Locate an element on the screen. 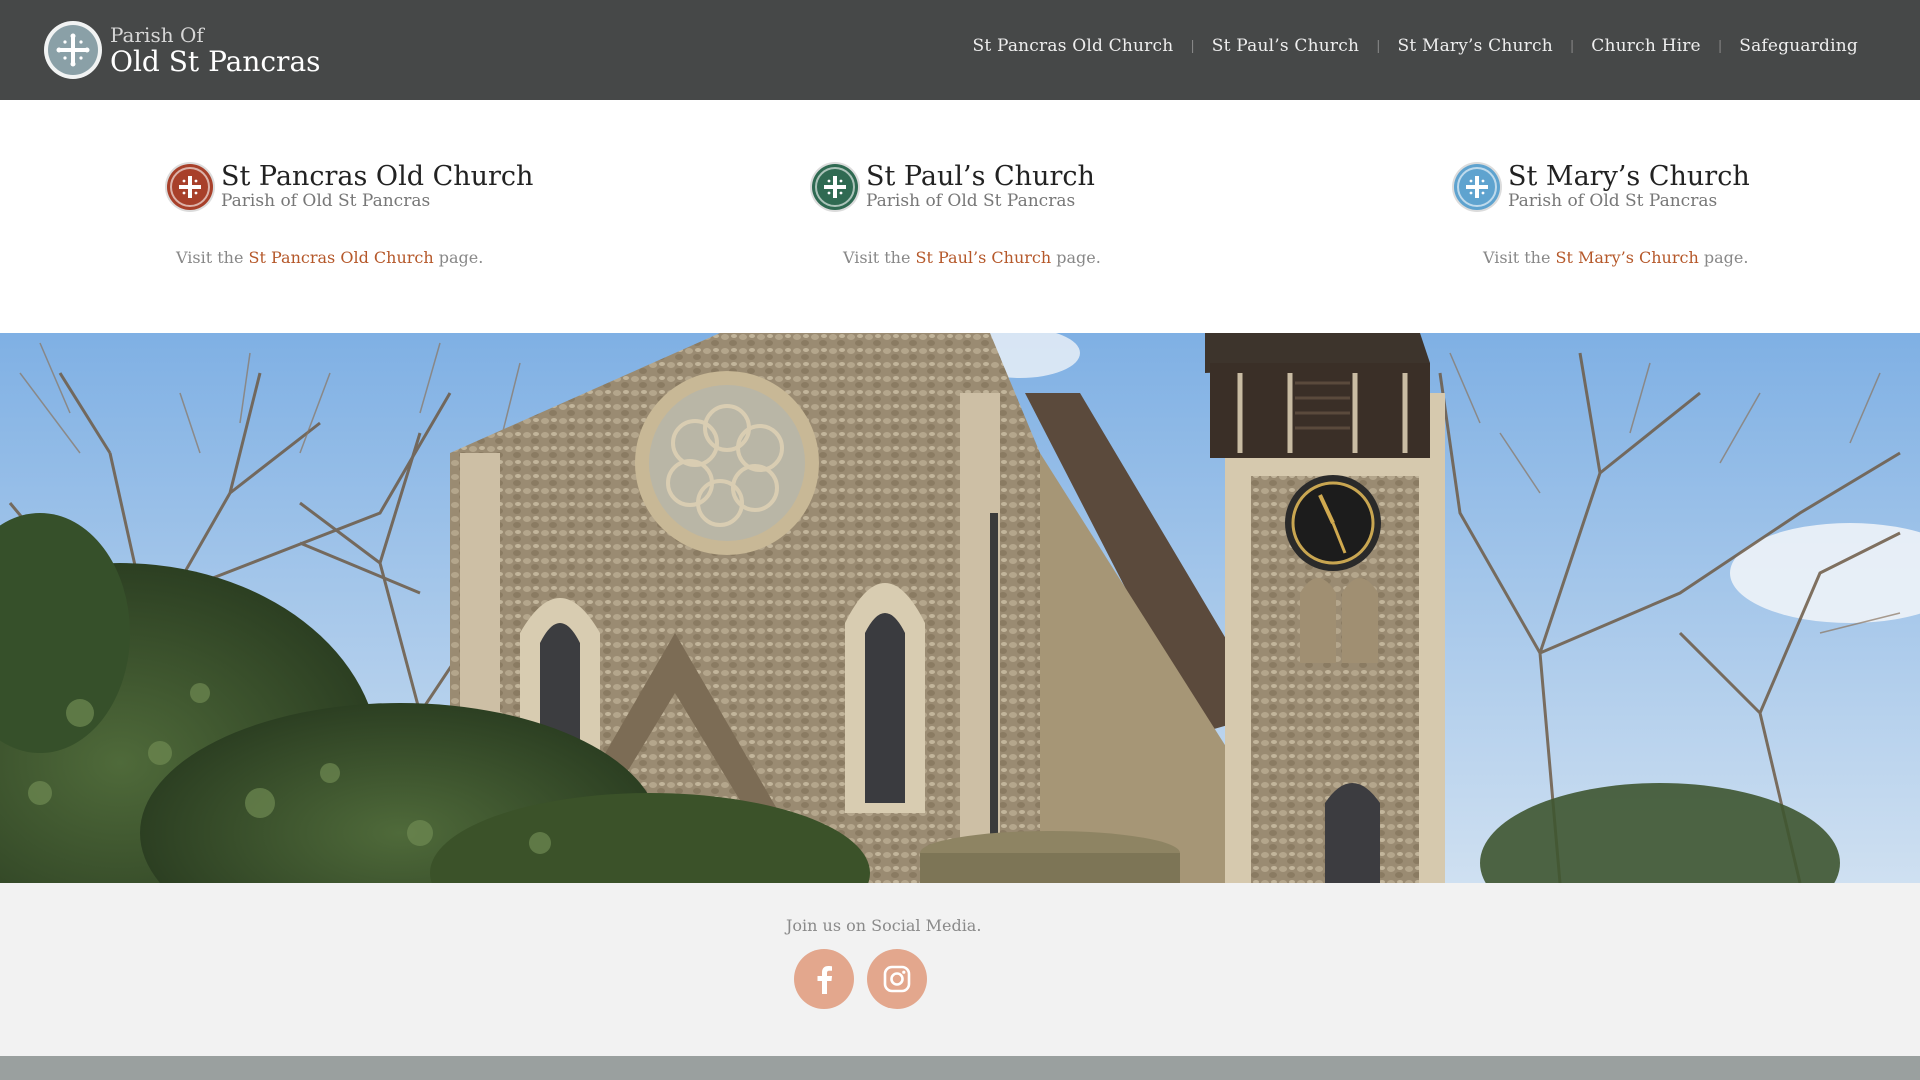 This screenshot has height=1080, width=1920. church-page-link: St Mary’s Church is located at coordinates (1627, 257).